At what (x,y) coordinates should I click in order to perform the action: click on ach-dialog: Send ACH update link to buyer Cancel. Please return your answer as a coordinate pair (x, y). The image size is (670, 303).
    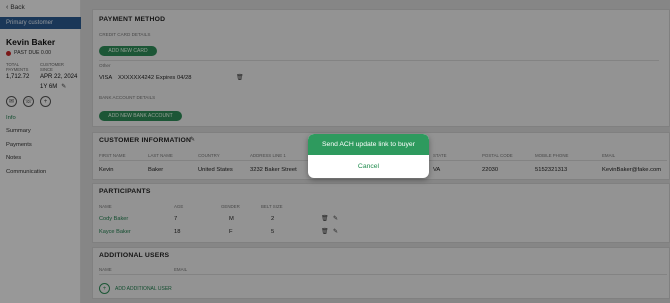
    Looking at the image, I should click on (368, 156).